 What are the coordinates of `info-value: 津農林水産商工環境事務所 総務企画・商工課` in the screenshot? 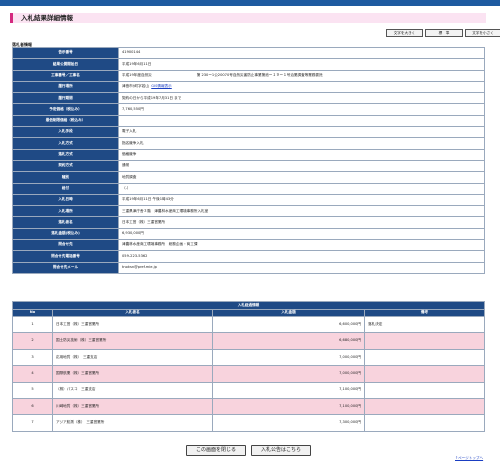 It's located at (160, 244).